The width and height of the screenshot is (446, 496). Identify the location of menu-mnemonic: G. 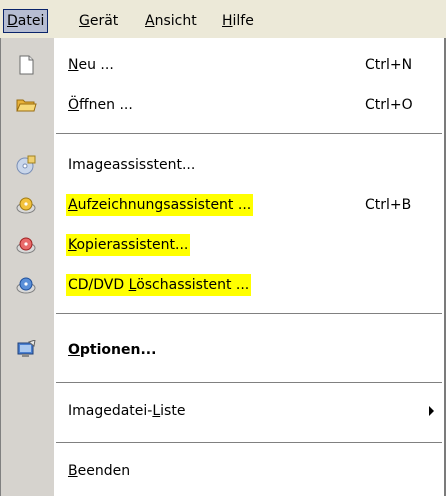
(84, 21).